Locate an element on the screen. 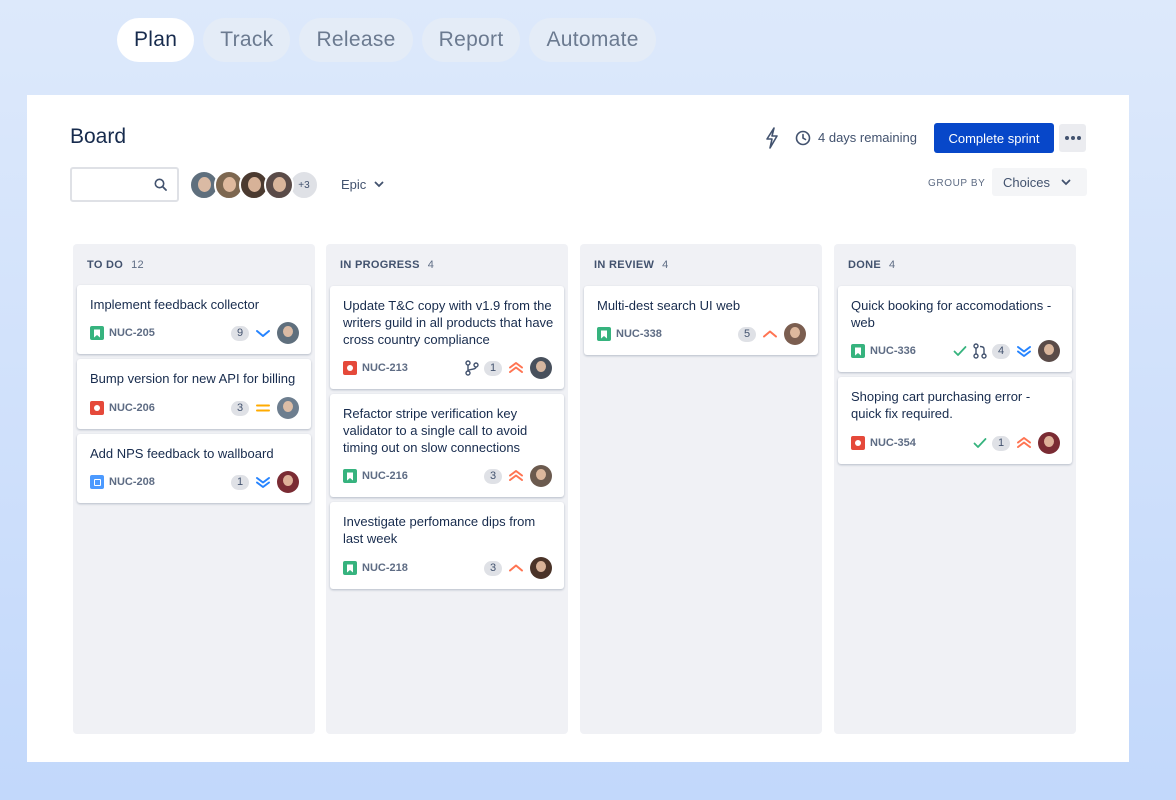  issue-key: NUC-206 is located at coordinates (132, 408).